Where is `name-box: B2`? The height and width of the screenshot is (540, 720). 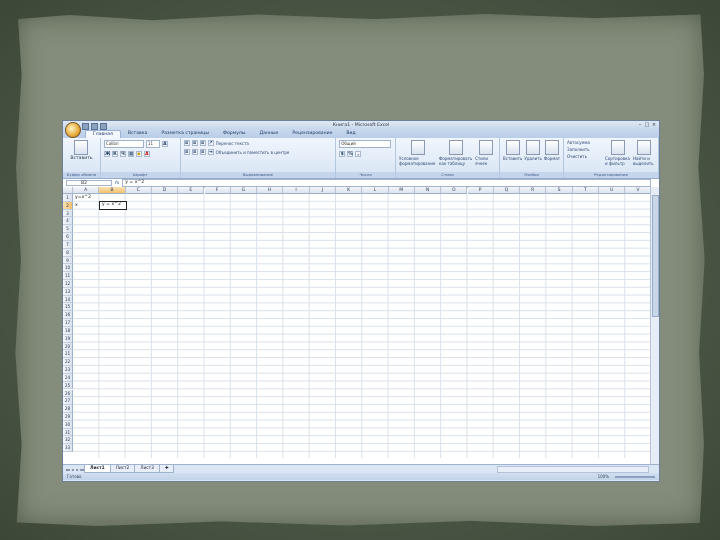
name-box: B2 is located at coordinates (89, 183).